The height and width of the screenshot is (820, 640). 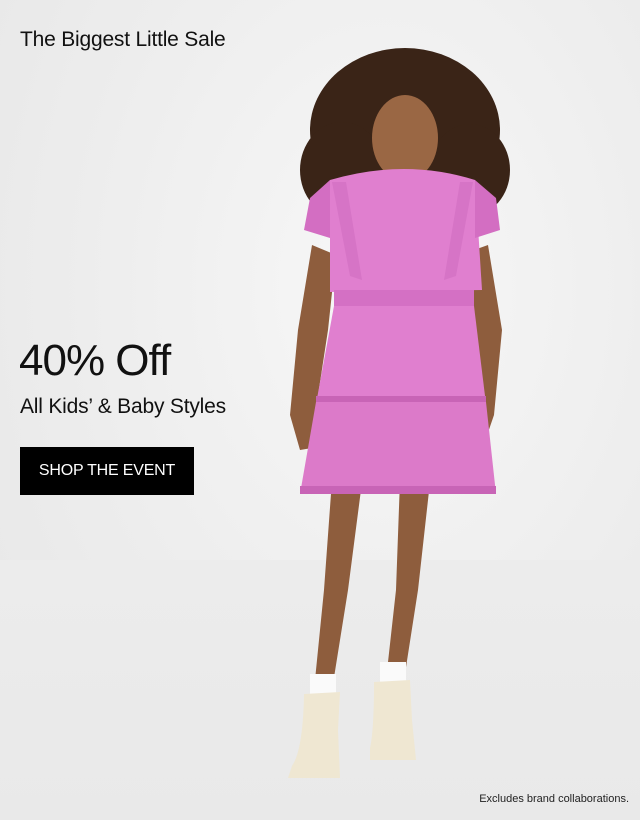 What do you see at coordinates (95, 360) in the screenshot?
I see `offer-title: 40% Off` at bounding box center [95, 360].